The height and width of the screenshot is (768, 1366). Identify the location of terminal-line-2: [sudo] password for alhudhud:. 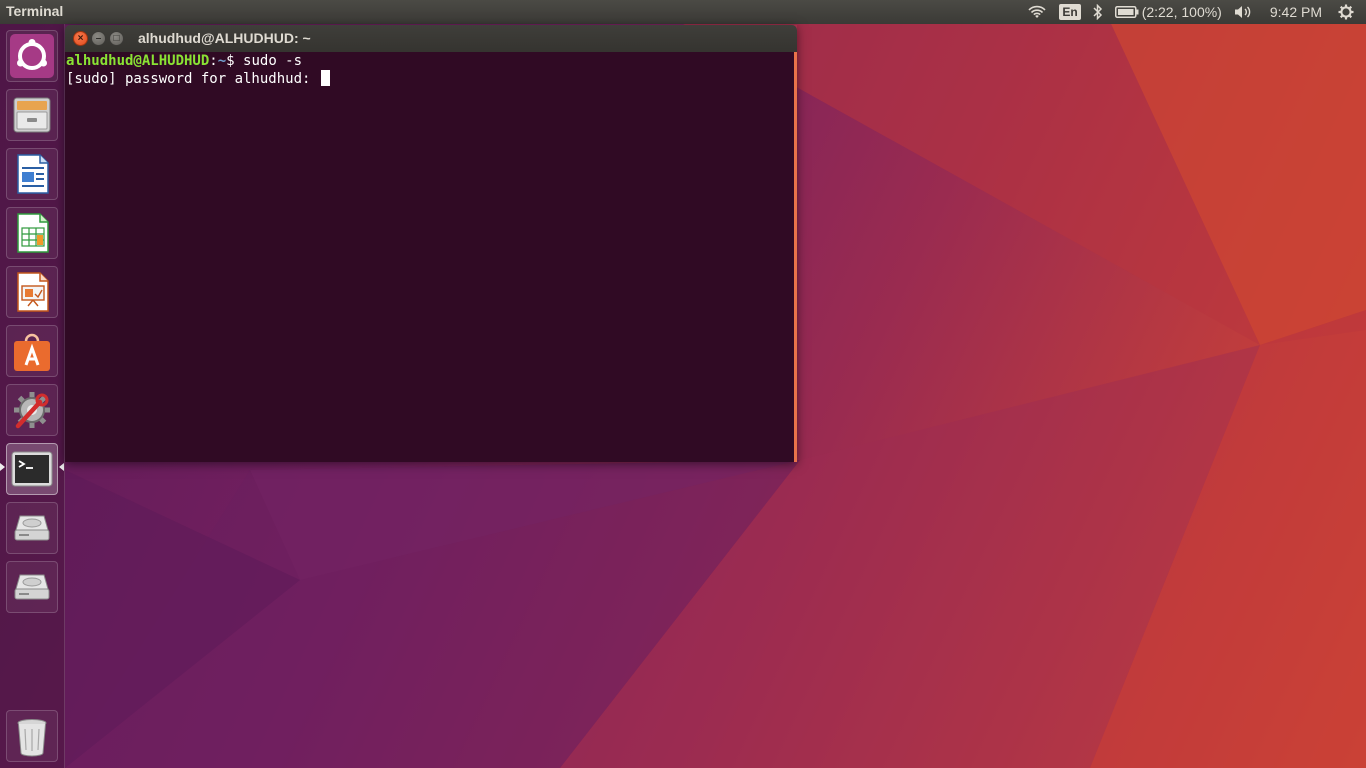
(429, 78).